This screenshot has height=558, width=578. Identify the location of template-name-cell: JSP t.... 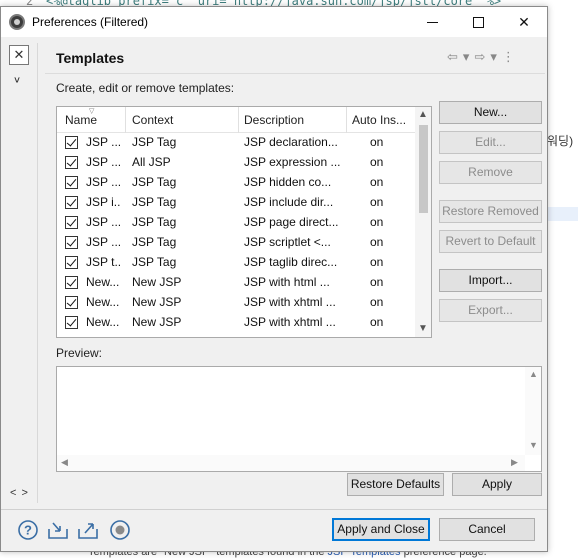
(103, 262).